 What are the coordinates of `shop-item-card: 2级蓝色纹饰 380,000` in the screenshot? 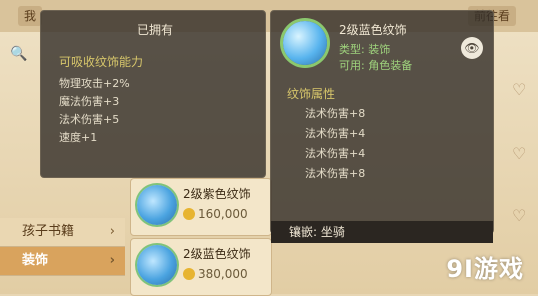 It's located at (201, 267).